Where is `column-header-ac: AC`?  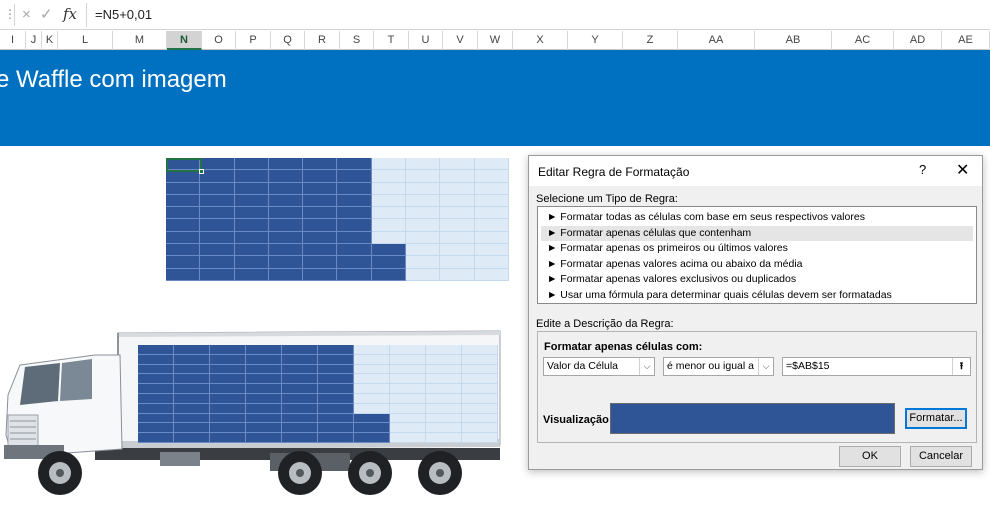
column-header-ac: AC is located at coordinates (863, 40).